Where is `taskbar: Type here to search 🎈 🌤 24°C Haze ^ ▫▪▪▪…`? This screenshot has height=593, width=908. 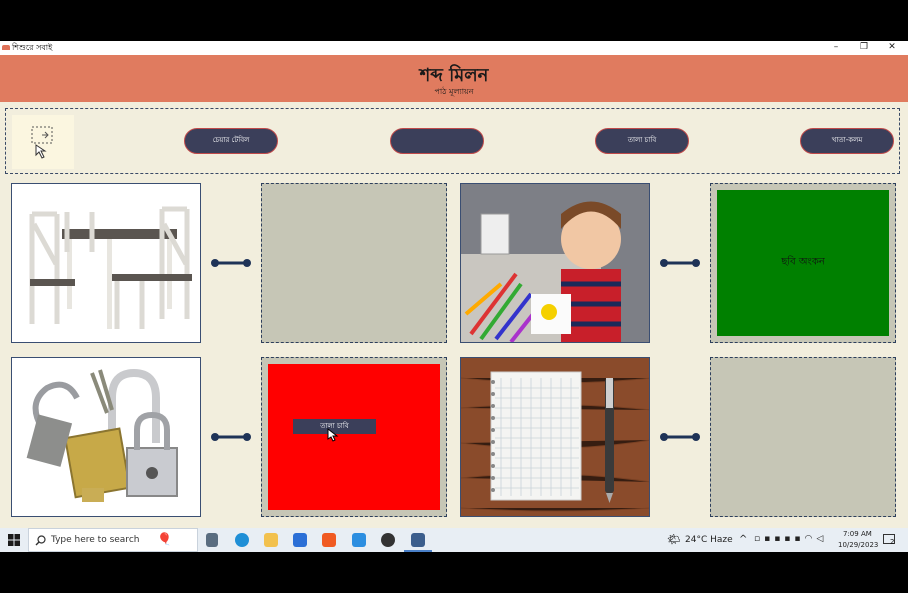 taskbar: Type here to search 🎈 🌤 24°C Haze ^ ▫▪▪▪… is located at coordinates (454, 540).